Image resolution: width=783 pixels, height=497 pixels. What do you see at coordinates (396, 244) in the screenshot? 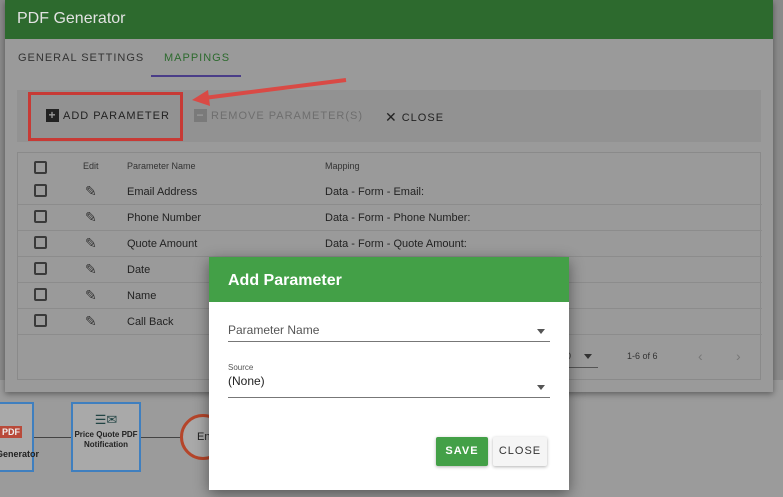
I see `parameter-mapping: Data - Form - Quote Amount:` at bounding box center [396, 244].